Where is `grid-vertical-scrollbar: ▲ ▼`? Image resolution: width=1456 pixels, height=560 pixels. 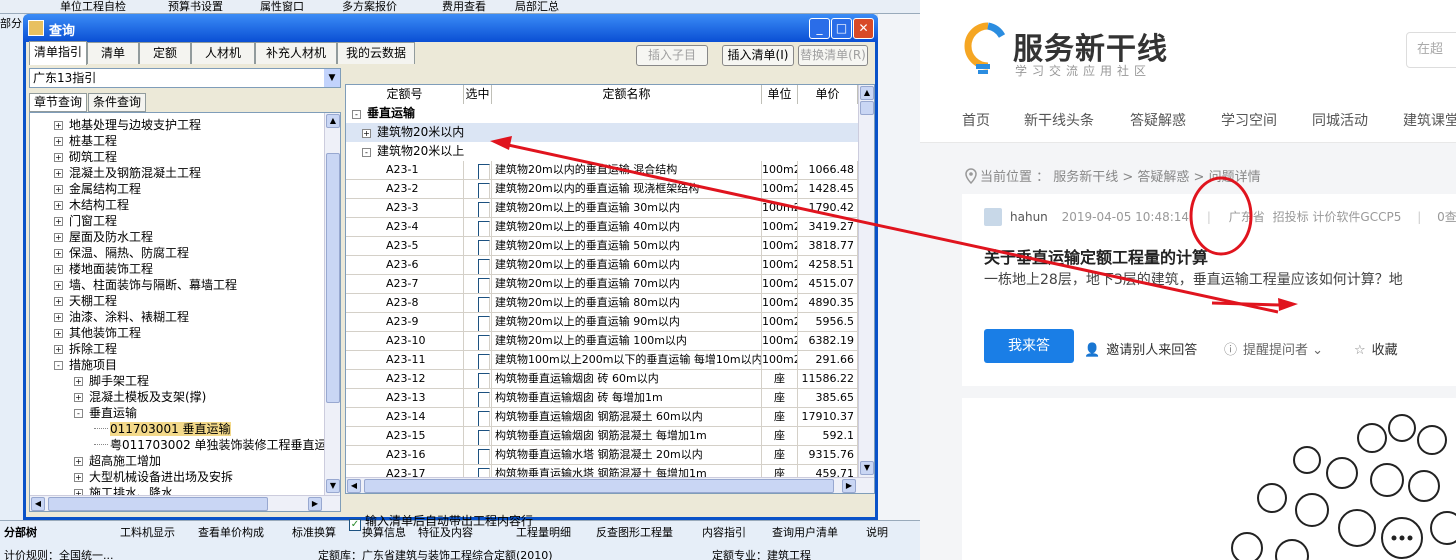 grid-vertical-scrollbar: ▲ ▼ is located at coordinates (866, 281).